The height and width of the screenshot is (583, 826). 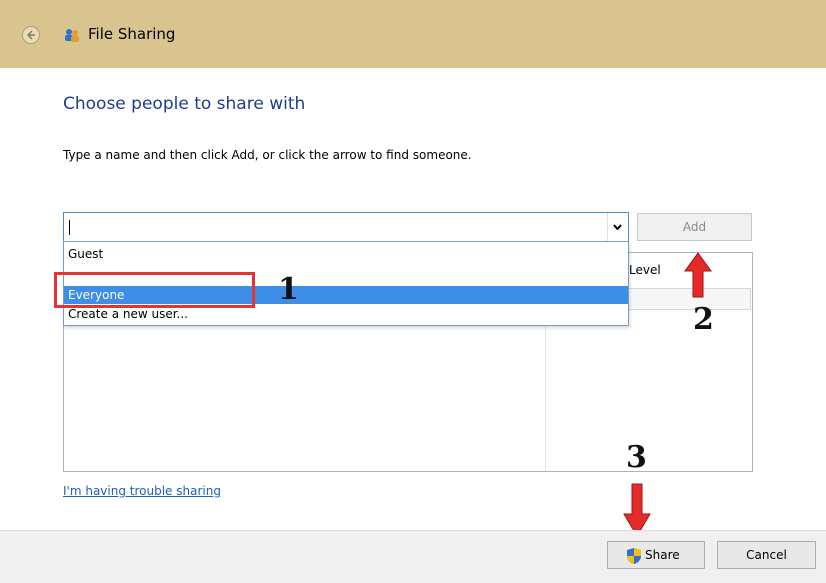 What do you see at coordinates (694, 227) in the screenshot?
I see `add-button: Add` at bounding box center [694, 227].